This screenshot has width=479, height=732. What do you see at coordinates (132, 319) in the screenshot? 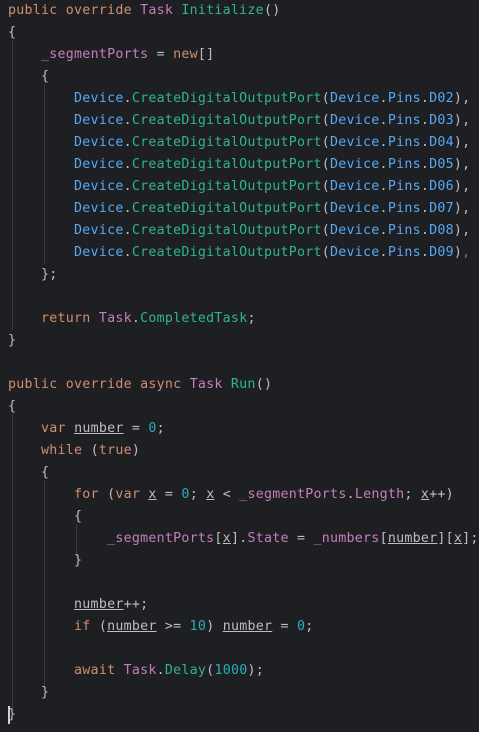
I see `code-line: return Task.CompletedTask;` at bounding box center [132, 319].